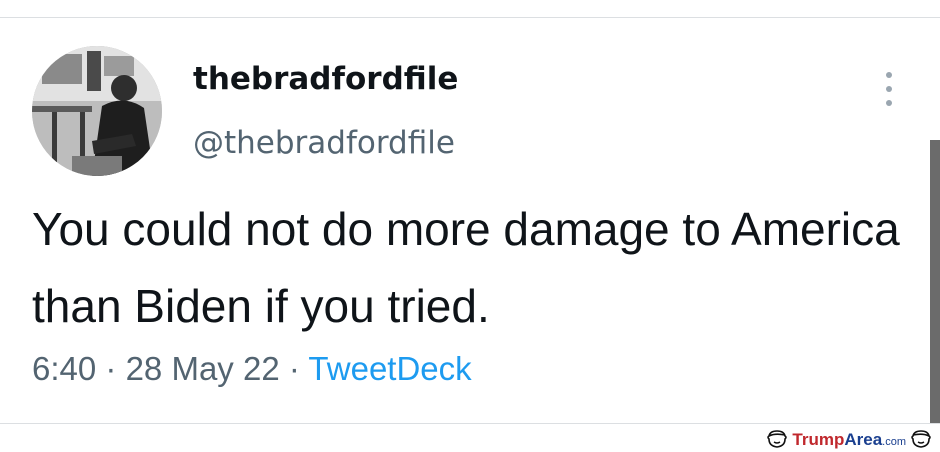 This screenshot has height=452, width=940. Describe the element at coordinates (324, 143) in the screenshot. I see `user-handle: @thebradfordfile` at that location.